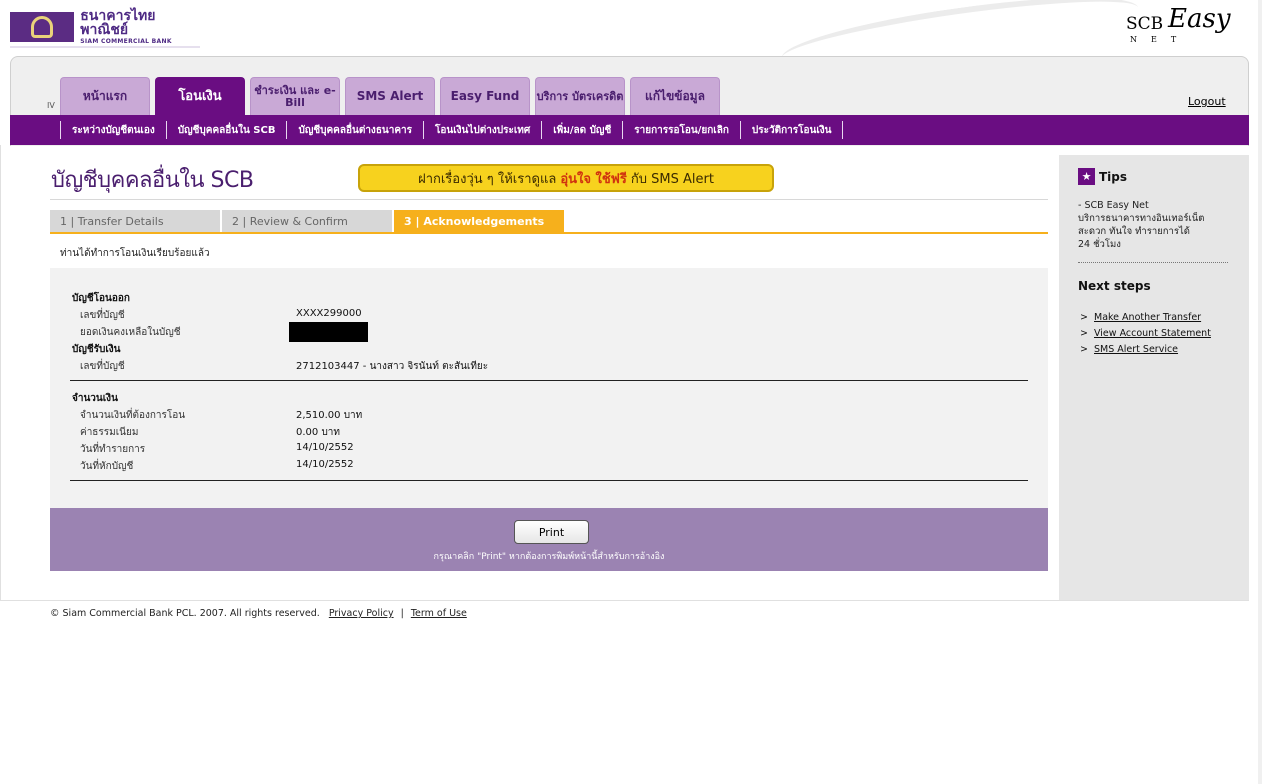 The width and height of the screenshot is (1262, 784). Describe the element at coordinates (487, 179) in the screenshot. I see `banner-text-1: ฝากเรื่องวุ่น ๆ ให้เราดูแล` at that location.